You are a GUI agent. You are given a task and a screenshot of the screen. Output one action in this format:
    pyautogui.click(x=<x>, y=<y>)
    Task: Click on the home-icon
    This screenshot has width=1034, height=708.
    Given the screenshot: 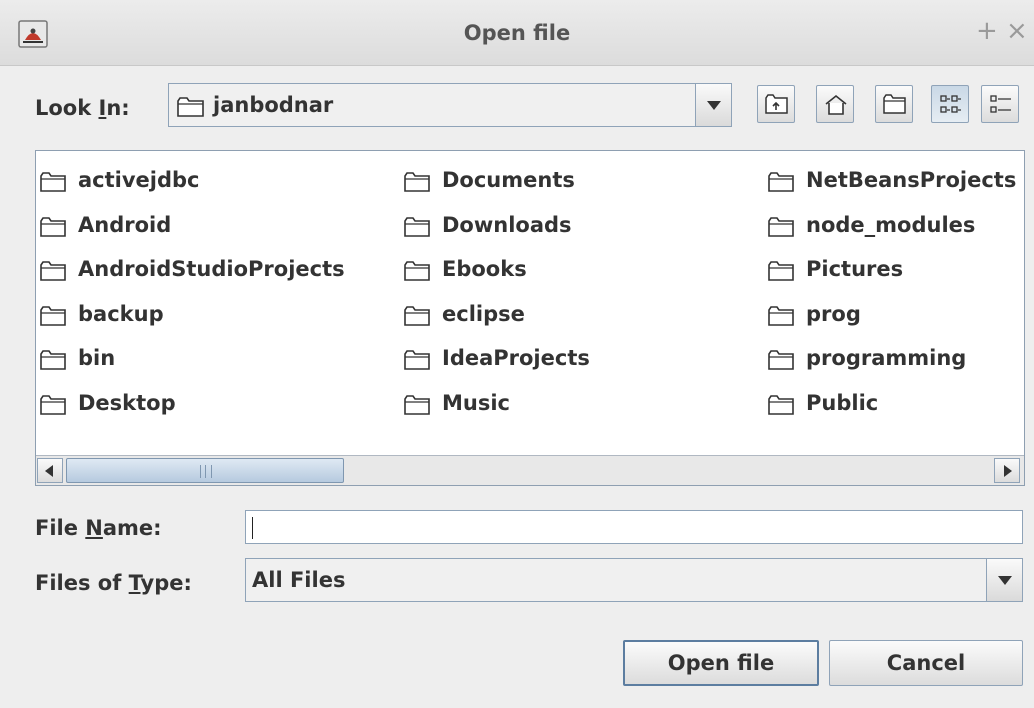 What is the action you would take?
    pyautogui.click(x=836, y=104)
    